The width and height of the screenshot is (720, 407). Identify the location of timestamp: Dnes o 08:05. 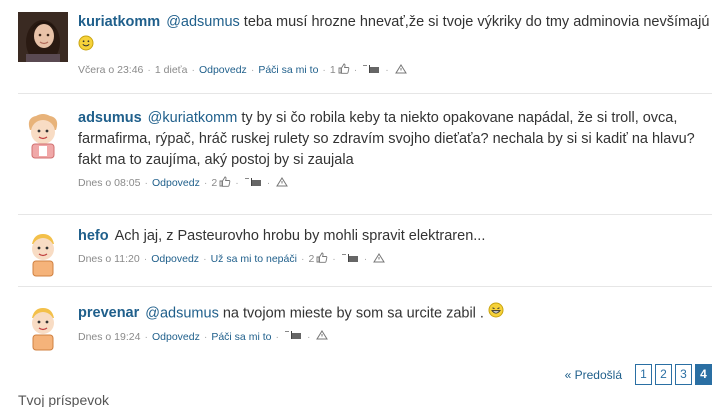
(109, 183).